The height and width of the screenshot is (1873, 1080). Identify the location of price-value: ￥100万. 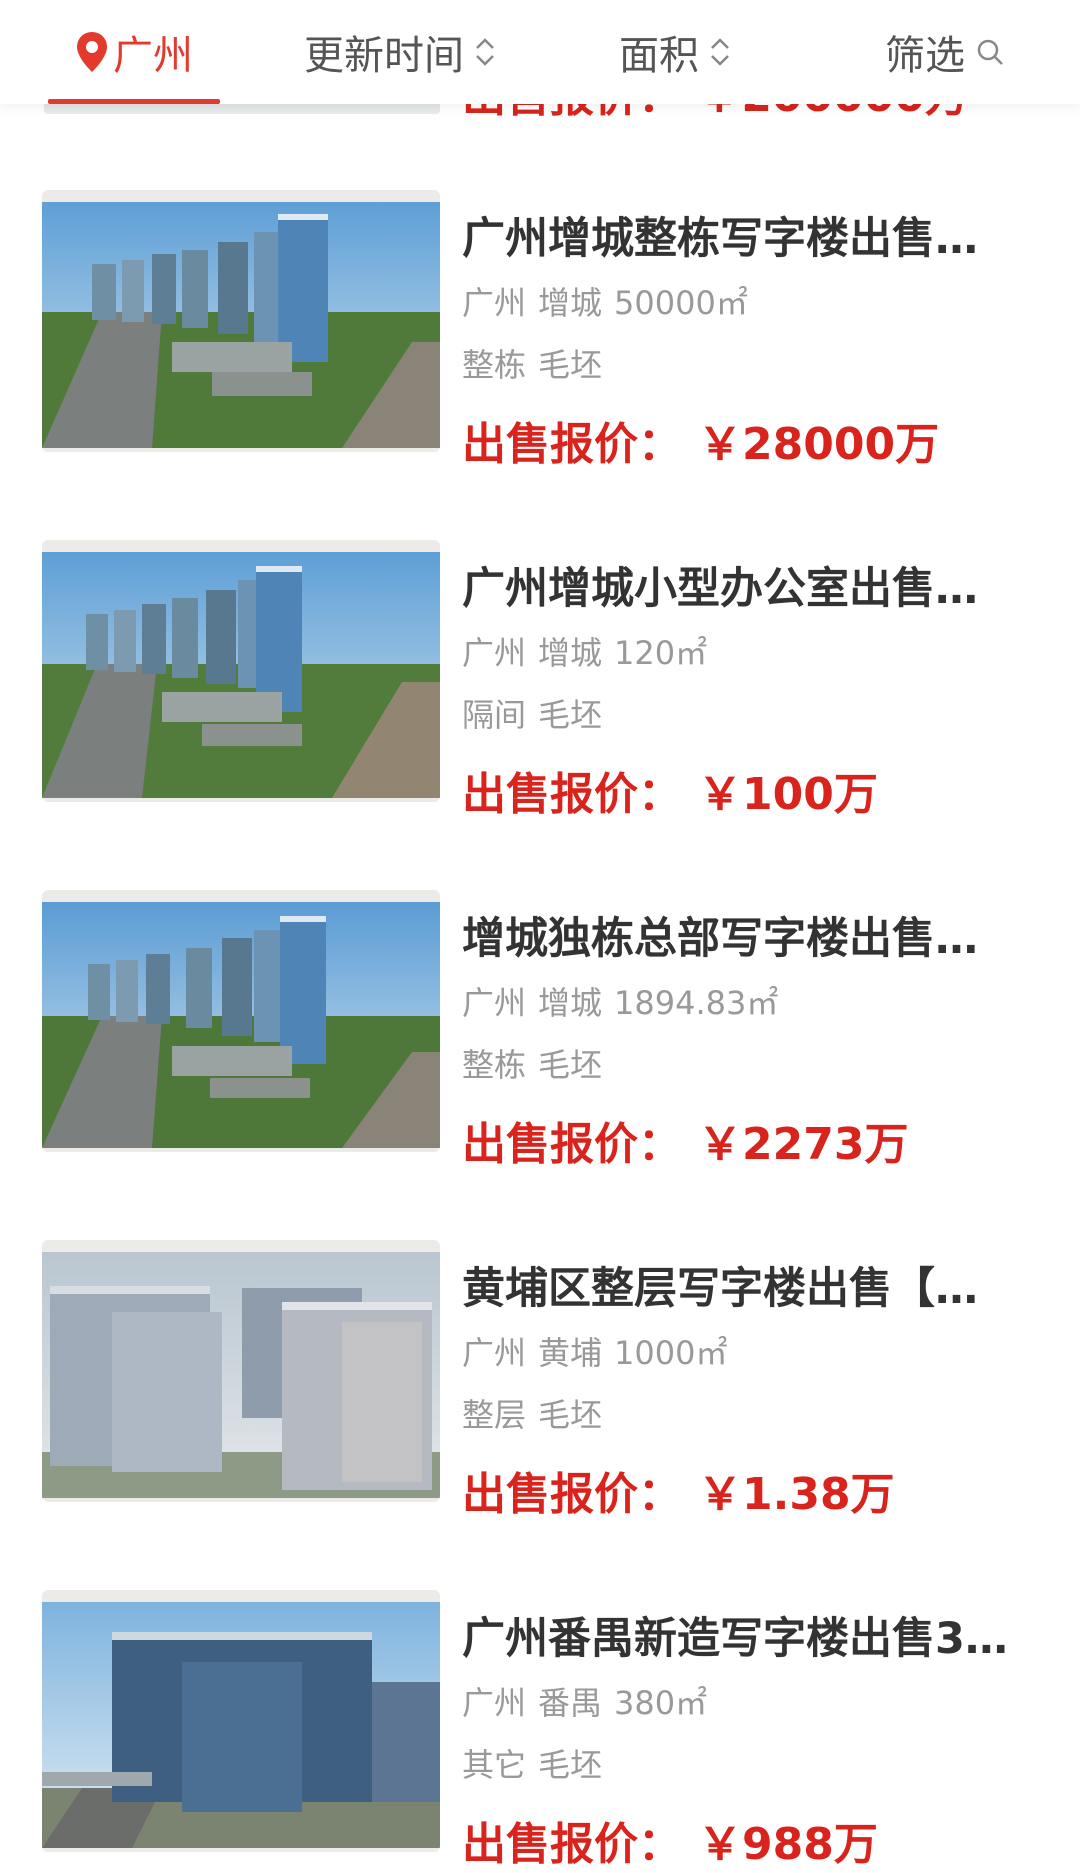
(788, 794).